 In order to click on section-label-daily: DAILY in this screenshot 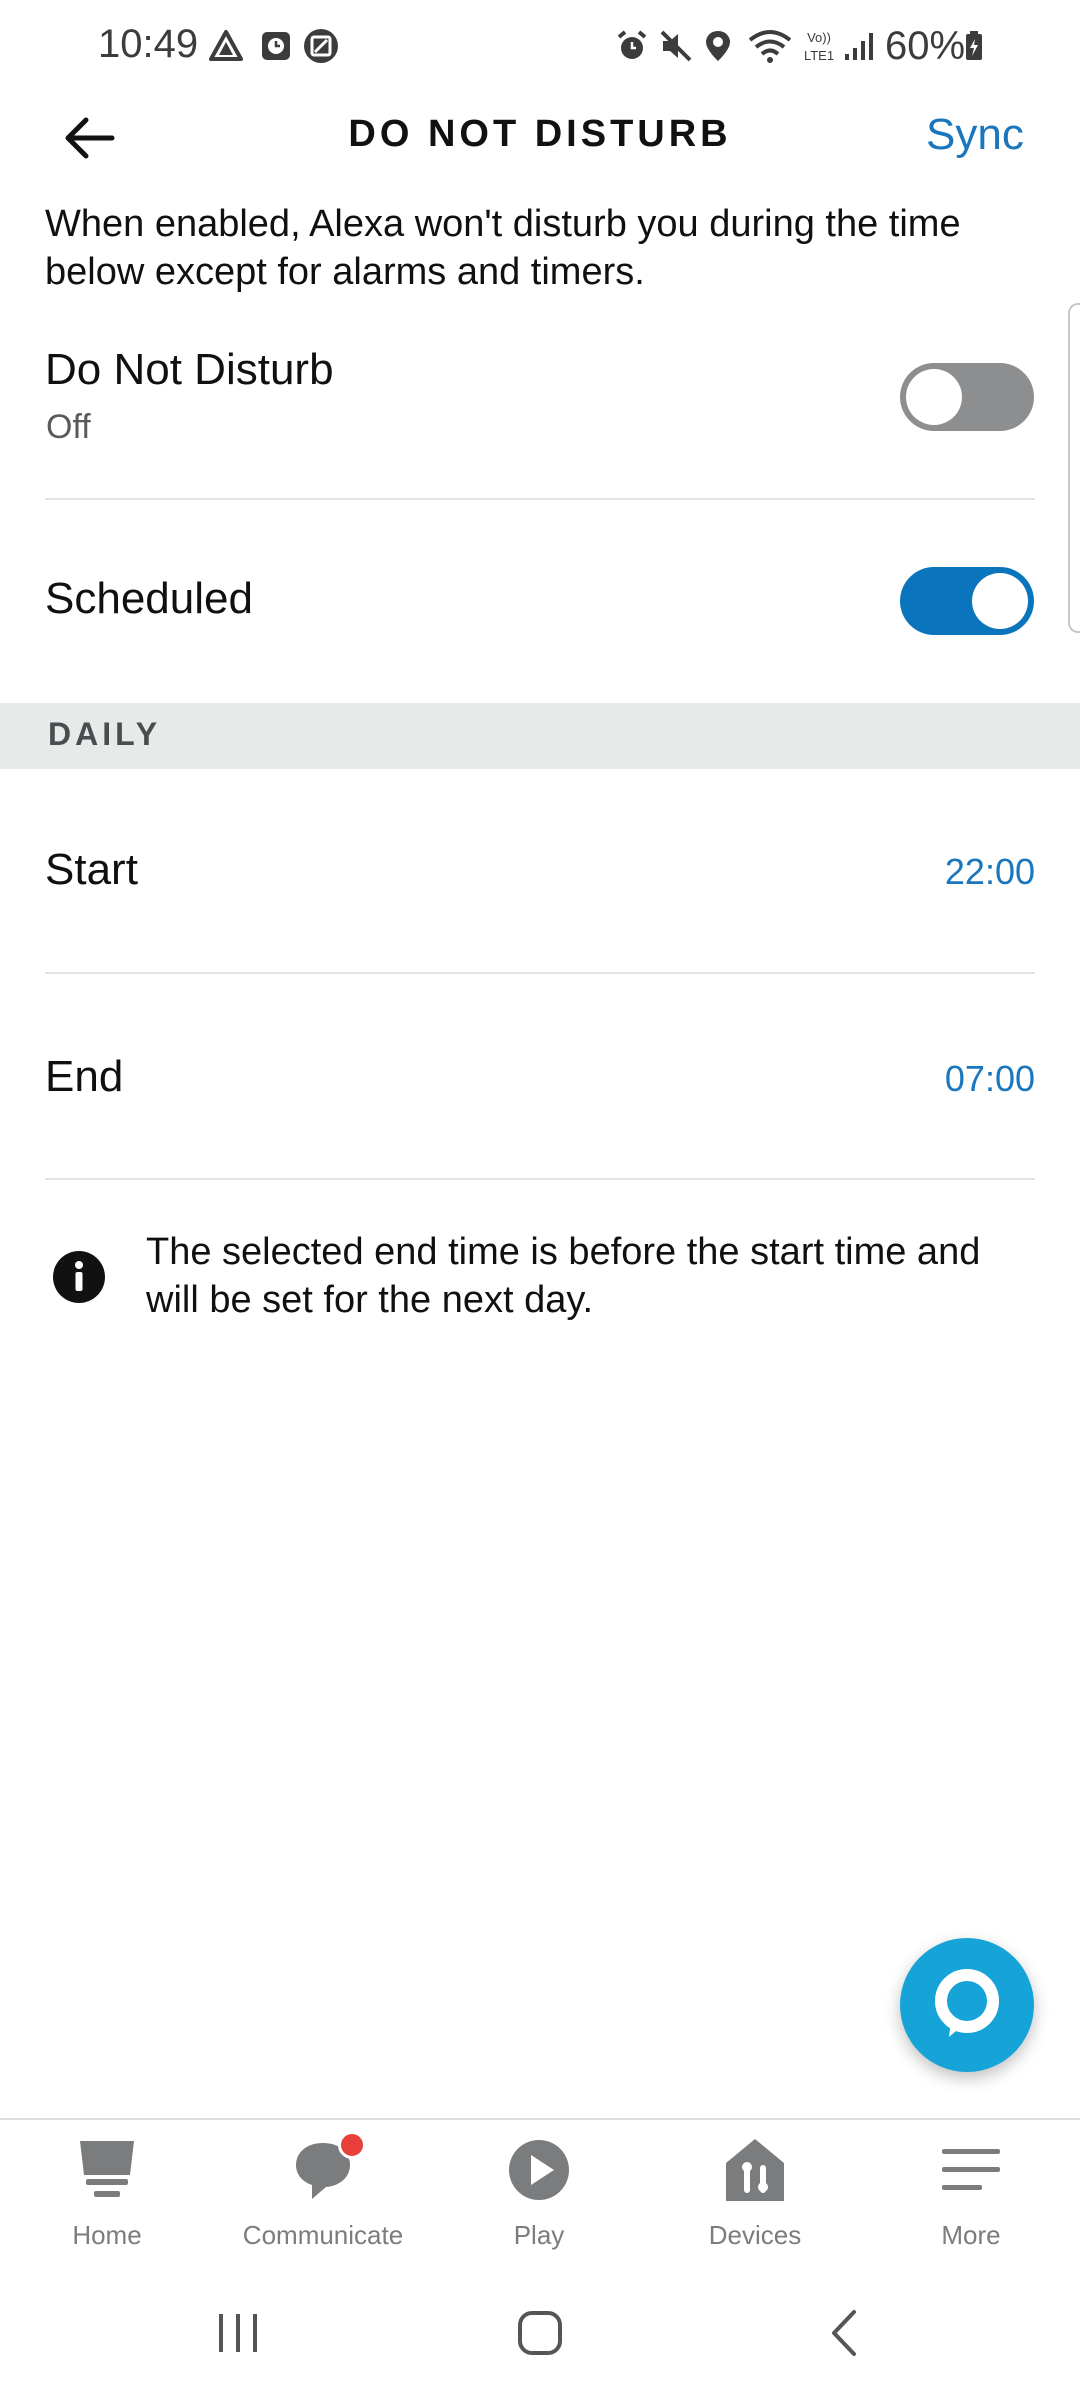, I will do `click(105, 734)`.